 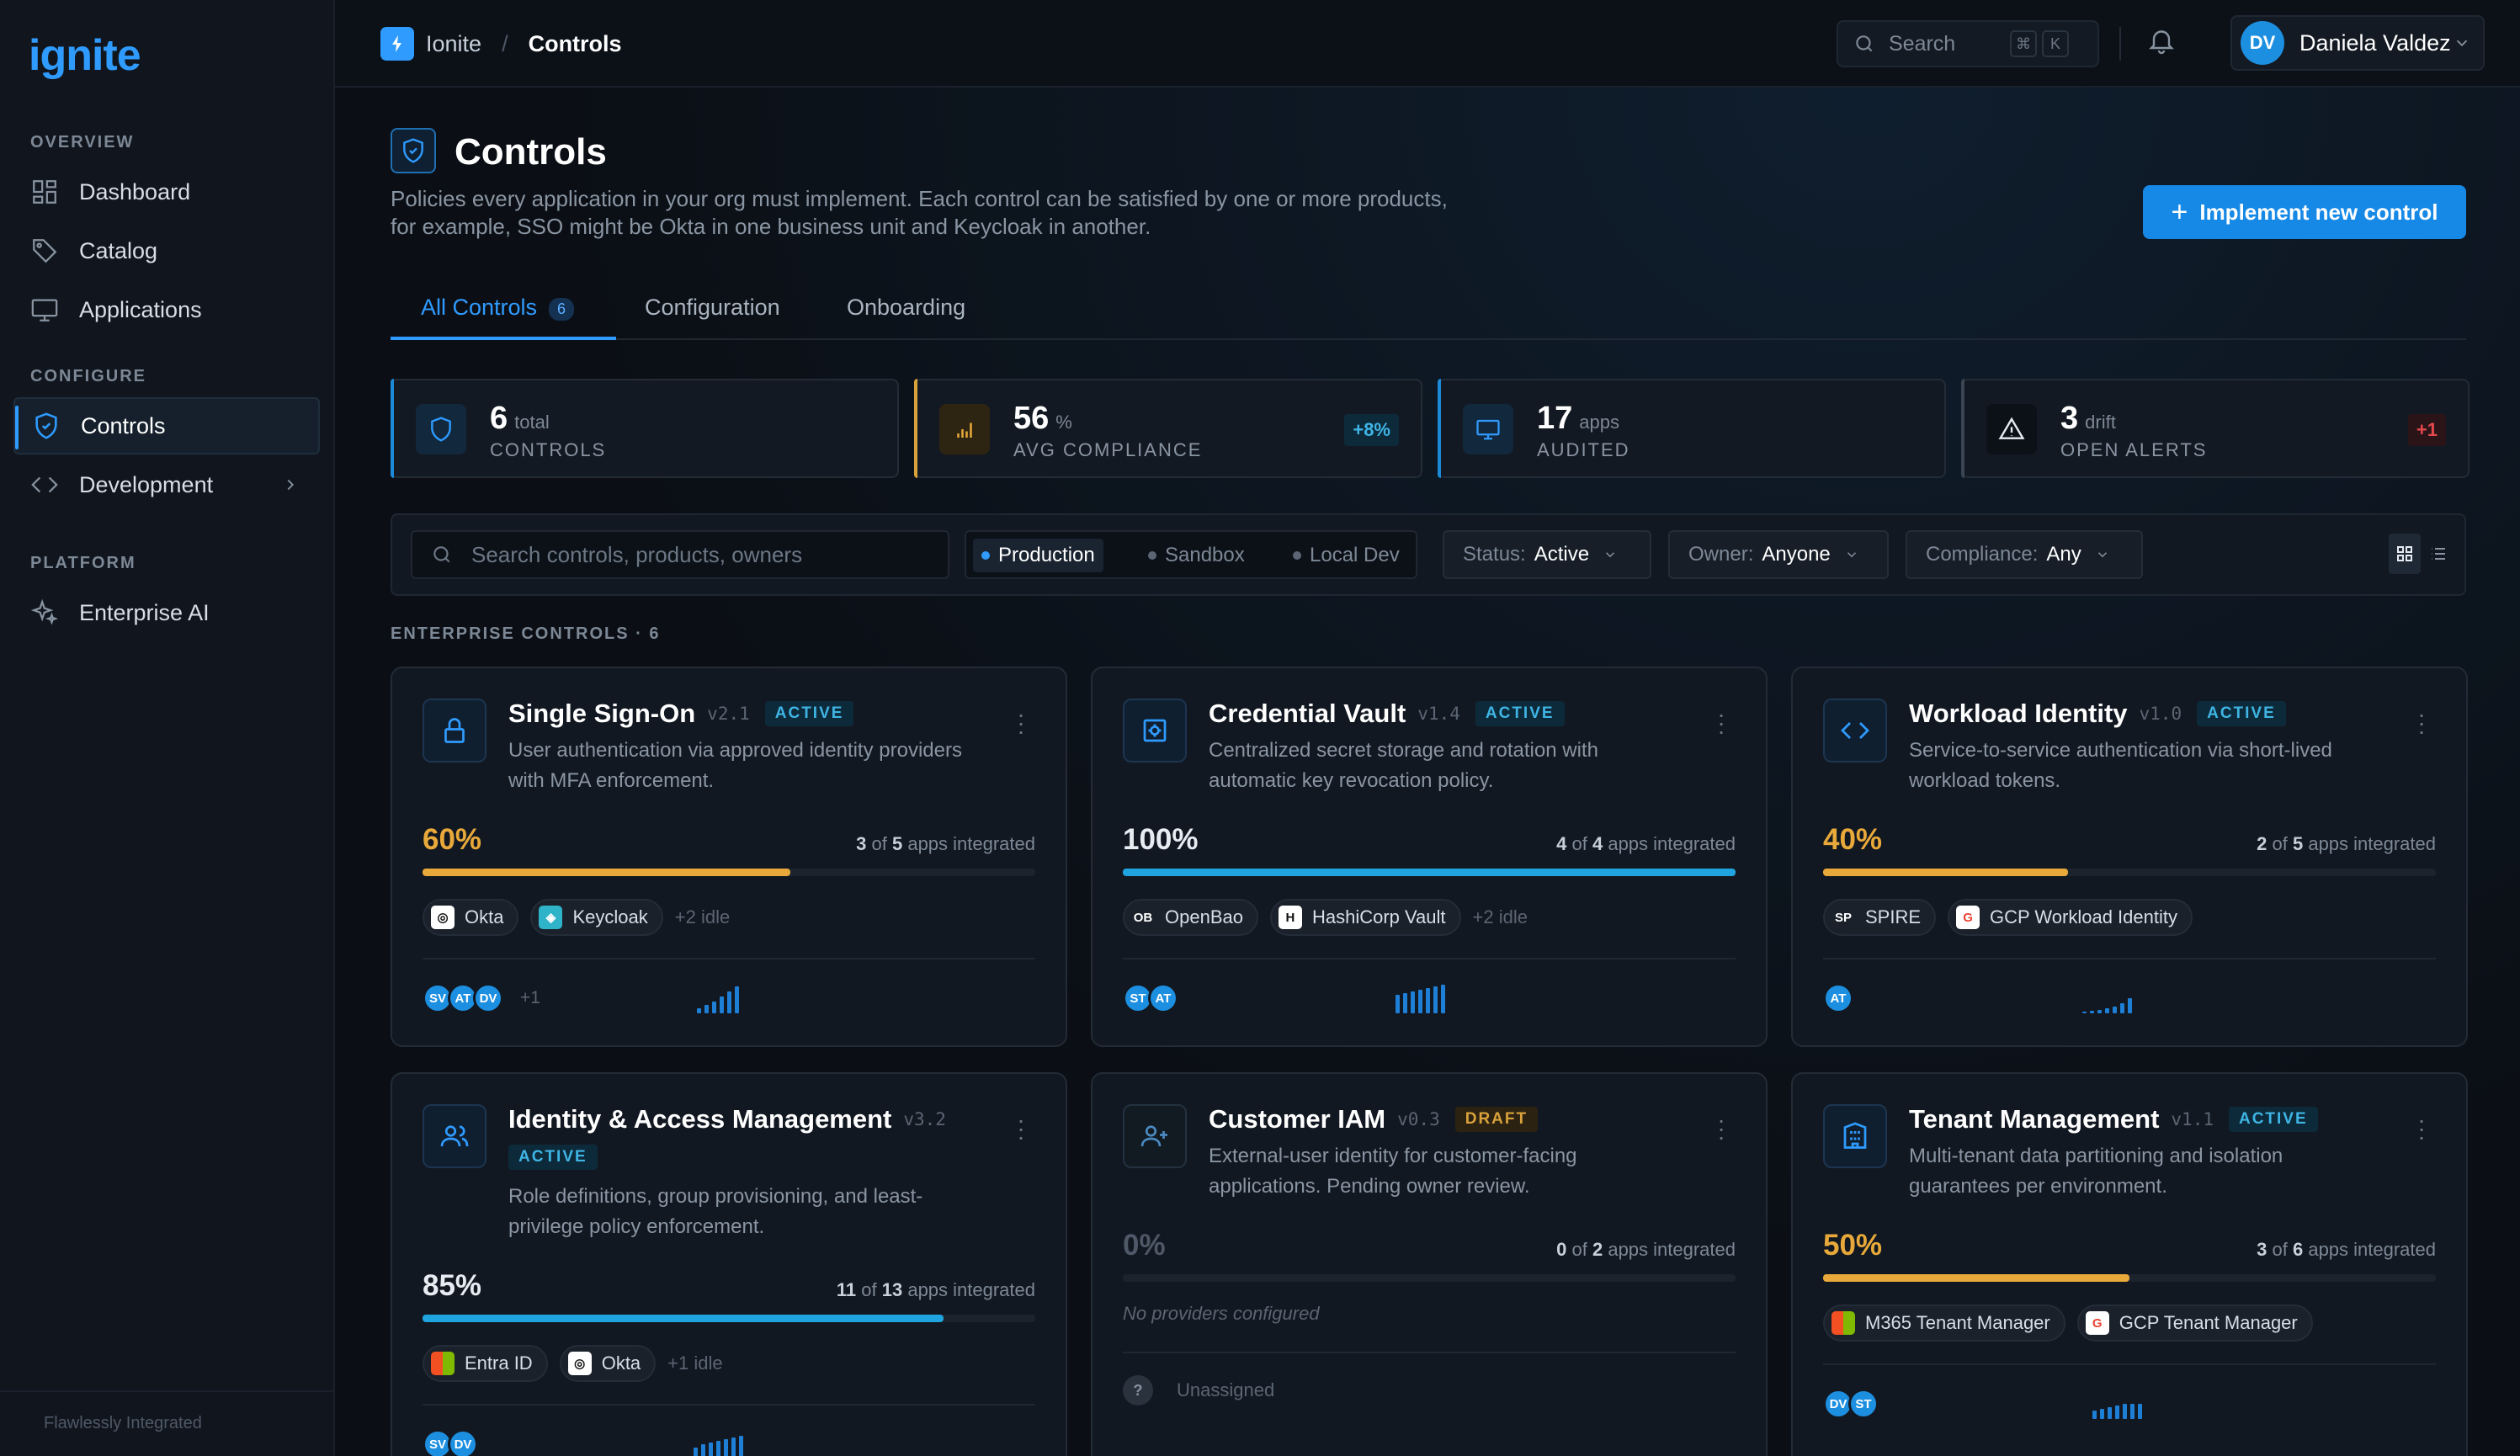 I want to click on button-label: Implement new control, so click(x=2318, y=212).